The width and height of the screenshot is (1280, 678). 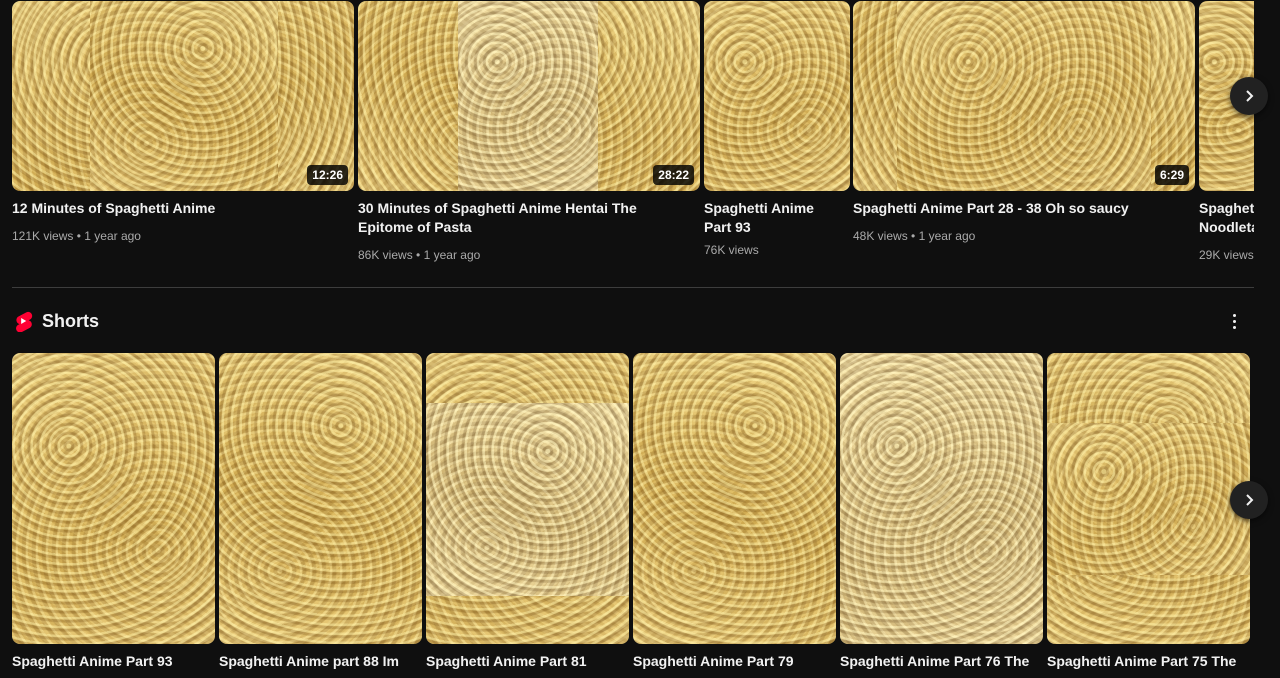 What do you see at coordinates (940, 661) in the screenshot?
I see `short-title: Spaghetti Anime Part 76 The` at bounding box center [940, 661].